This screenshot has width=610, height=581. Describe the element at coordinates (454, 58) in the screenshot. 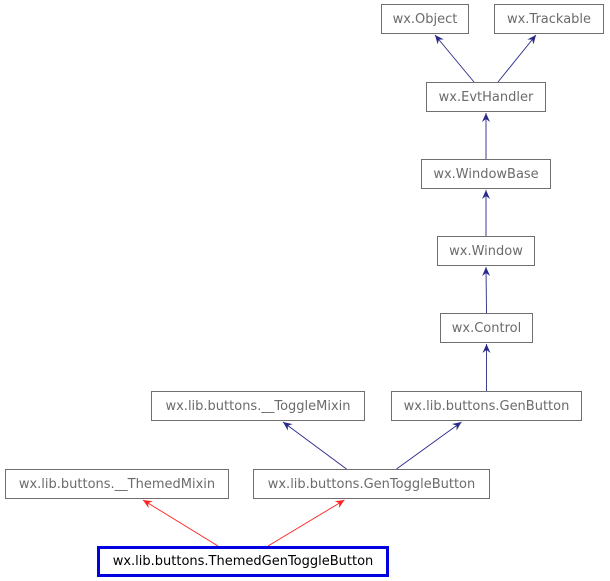

I see `edge-evthandler-to-object` at that location.